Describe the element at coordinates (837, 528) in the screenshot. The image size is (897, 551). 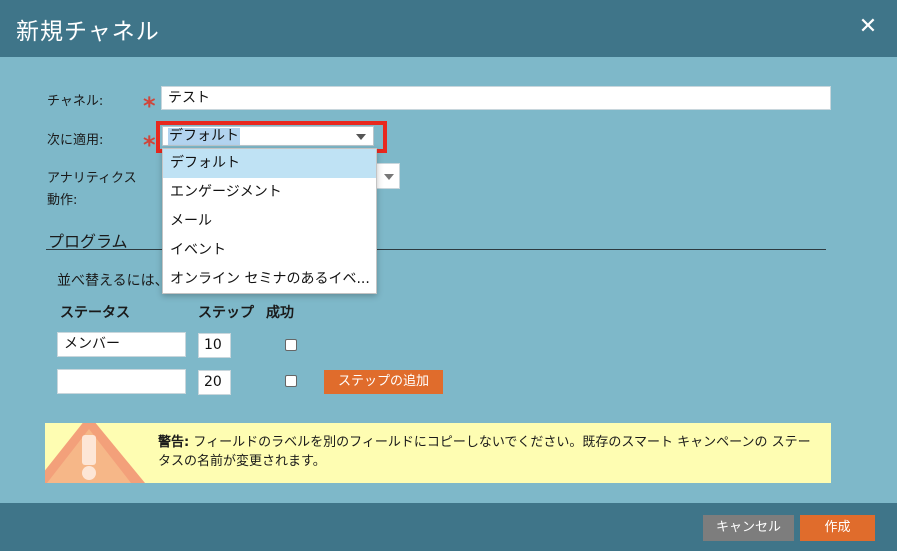
I see `create-button: 作成` at that location.